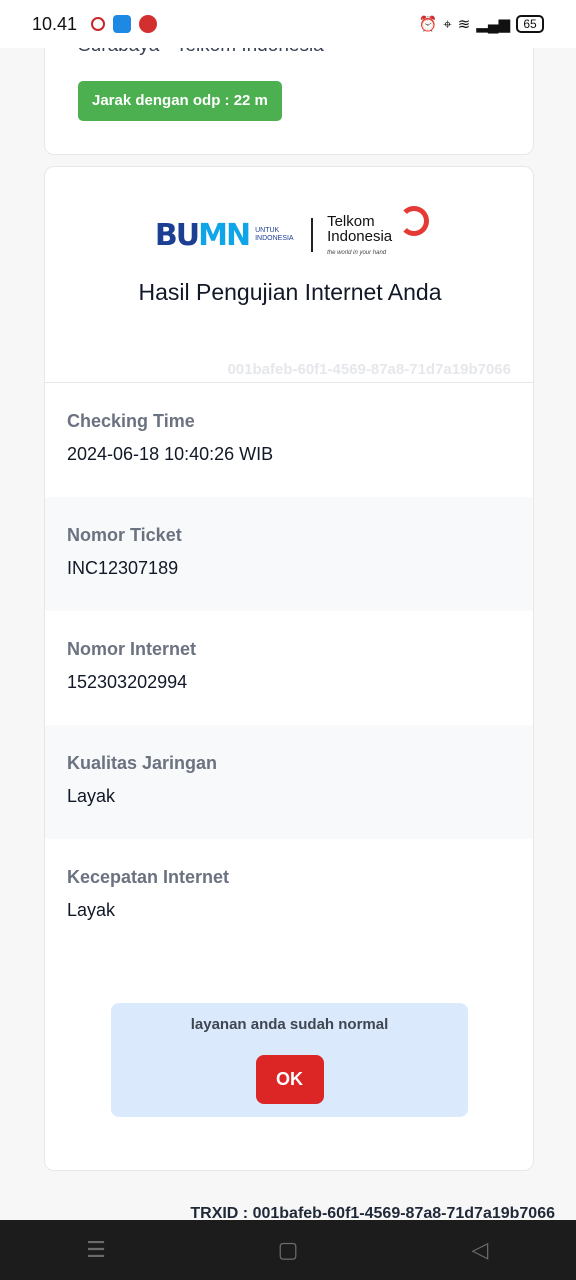 The height and width of the screenshot is (1280, 576). I want to click on notification-icons, so click(124, 24).